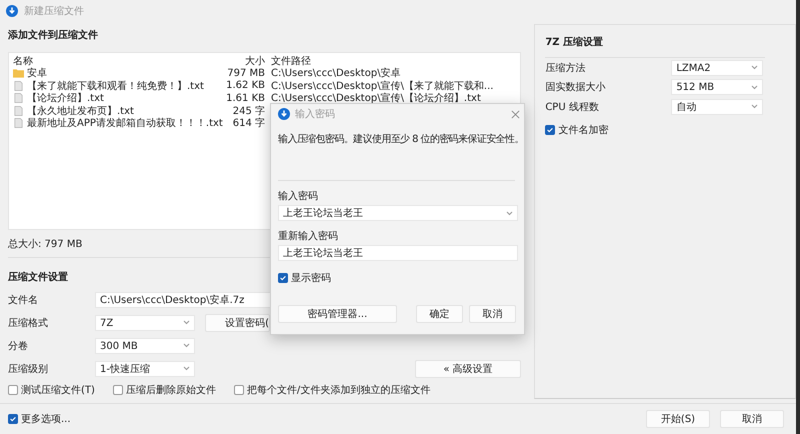  I want to click on checkbox-label: 显示密码, so click(311, 278).